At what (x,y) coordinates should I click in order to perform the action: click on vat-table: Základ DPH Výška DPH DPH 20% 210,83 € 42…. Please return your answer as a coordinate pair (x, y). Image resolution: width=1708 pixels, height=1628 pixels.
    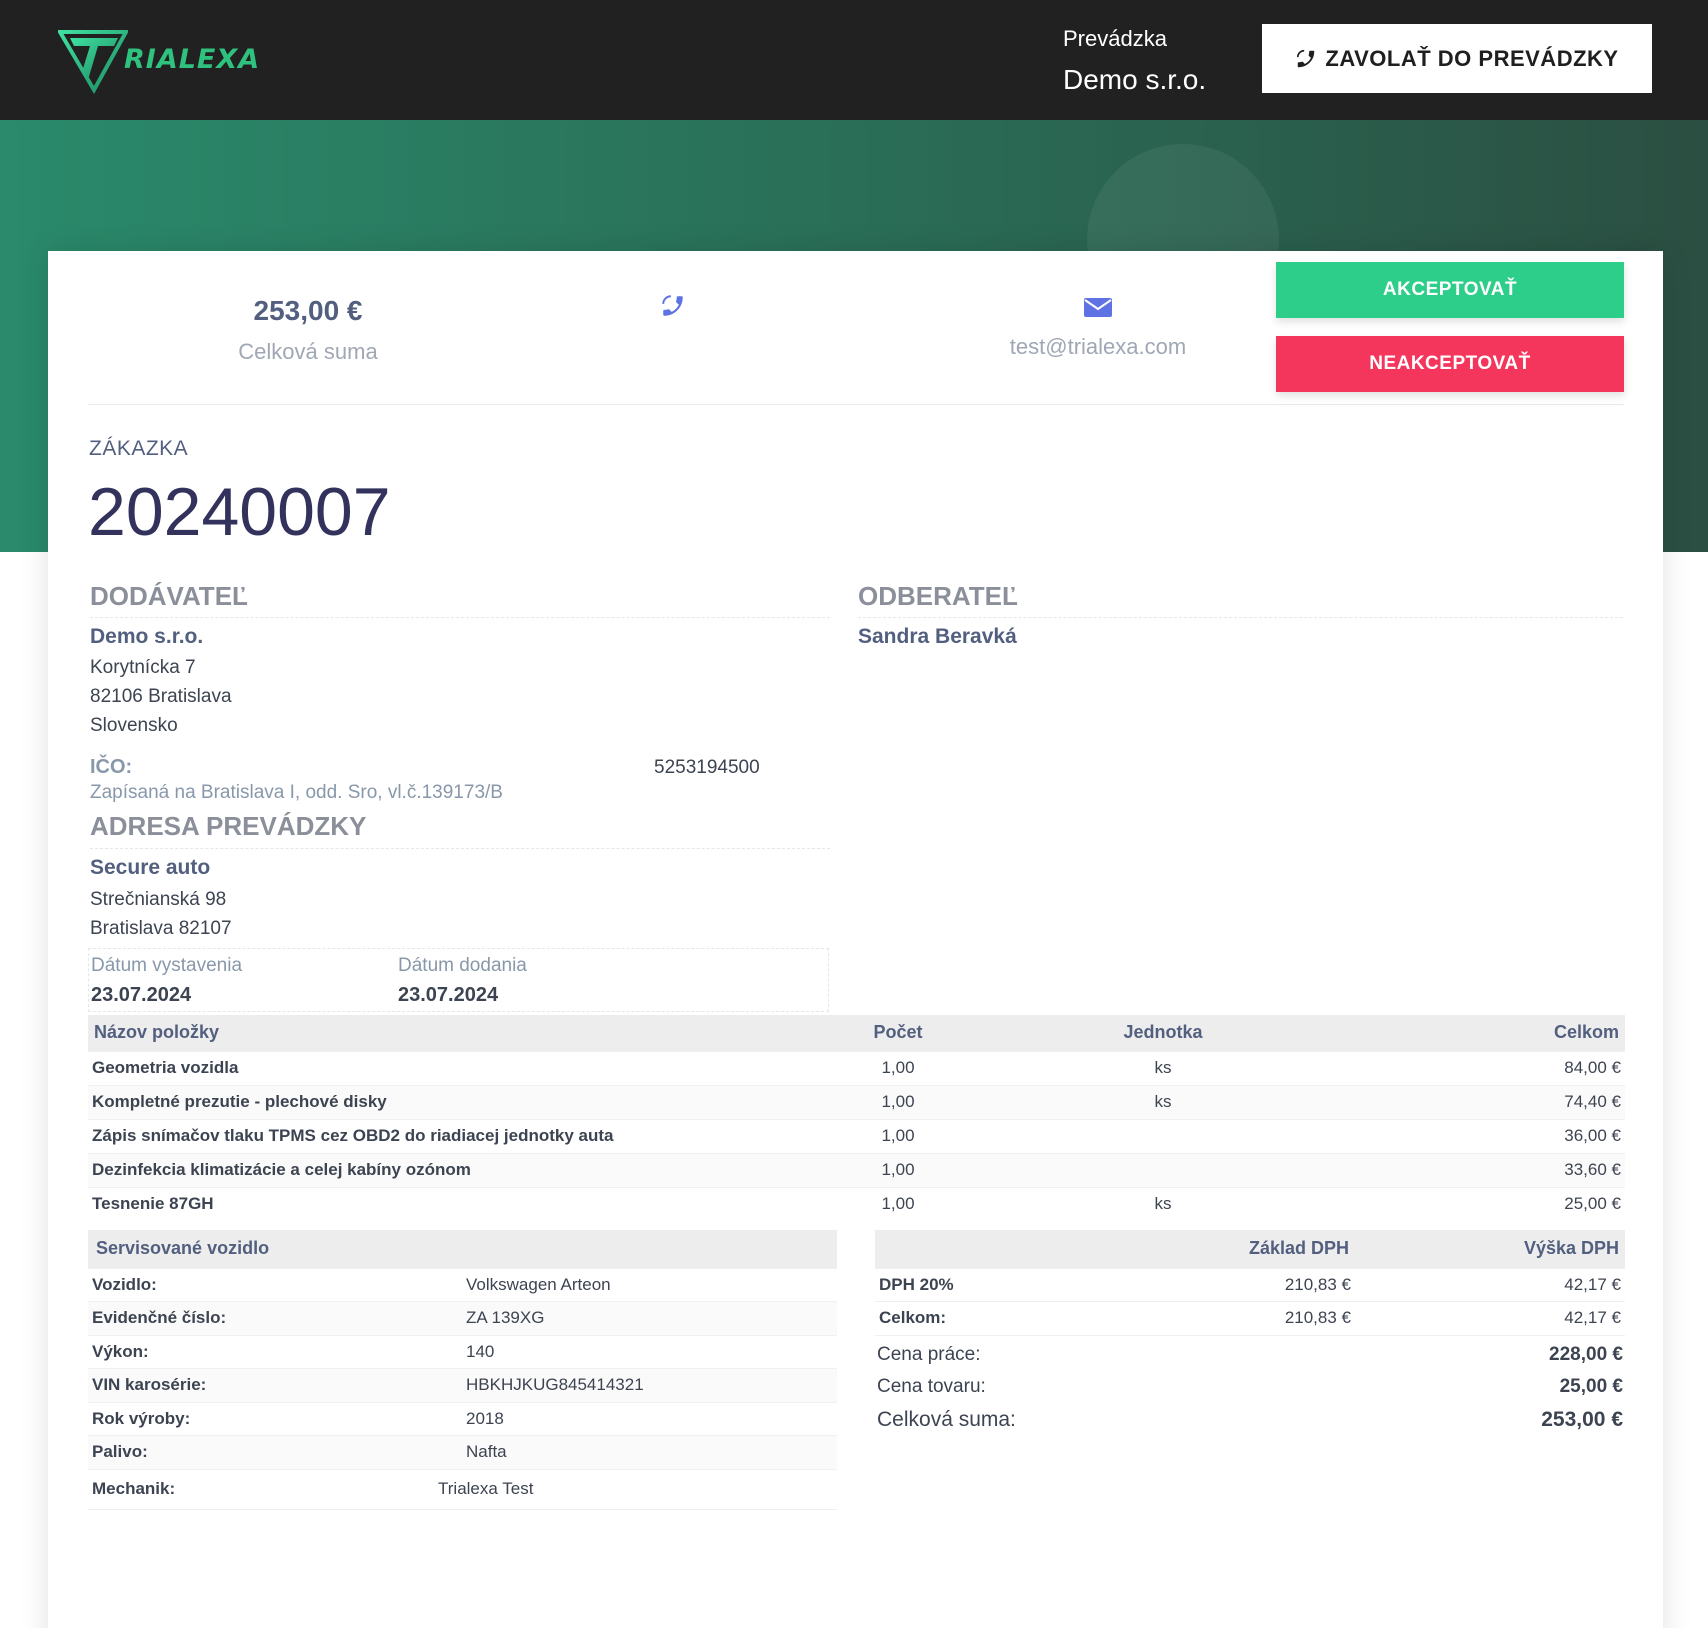
    Looking at the image, I should click on (1250, 1283).